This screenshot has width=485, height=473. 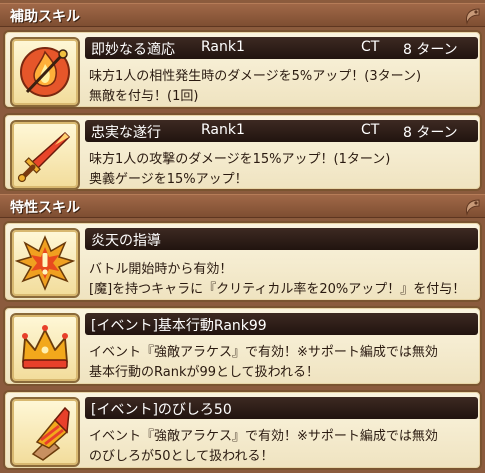 I want to click on skill-description-line: 味方1人の攻撃のダメージを15%アップ！(1ターン), so click(x=240, y=159).